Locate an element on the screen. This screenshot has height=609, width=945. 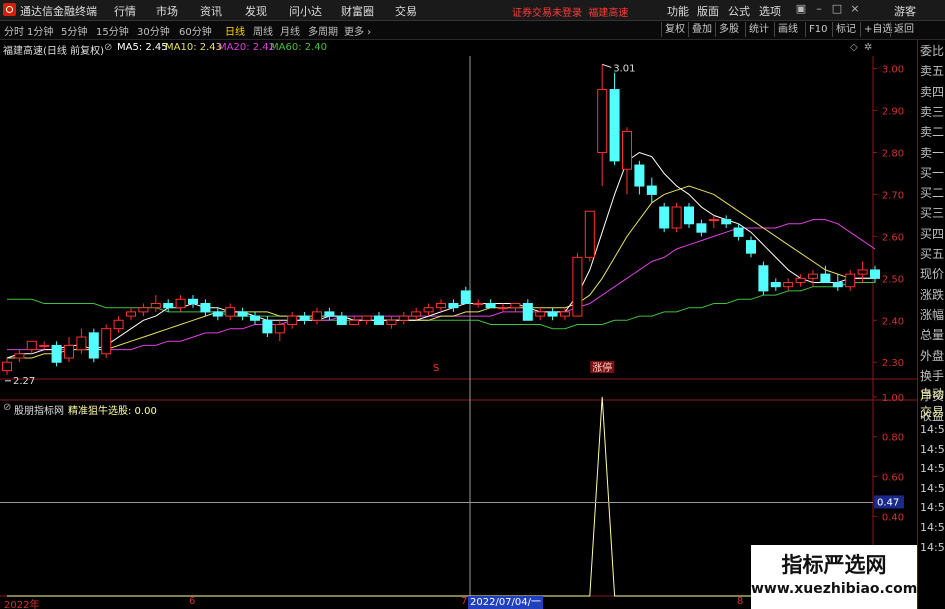
multi-stock-button: 多股 is located at coordinates (728, 29).